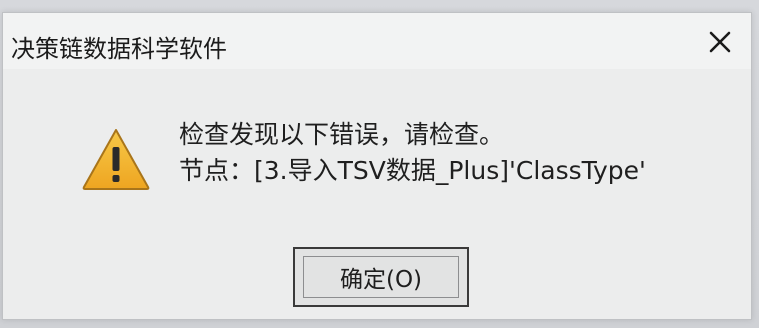 The height and width of the screenshot is (328, 759). Describe the element at coordinates (342, 134) in the screenshot. I see `message-line-1: 检查发现以下错误，请检查。` at that location.